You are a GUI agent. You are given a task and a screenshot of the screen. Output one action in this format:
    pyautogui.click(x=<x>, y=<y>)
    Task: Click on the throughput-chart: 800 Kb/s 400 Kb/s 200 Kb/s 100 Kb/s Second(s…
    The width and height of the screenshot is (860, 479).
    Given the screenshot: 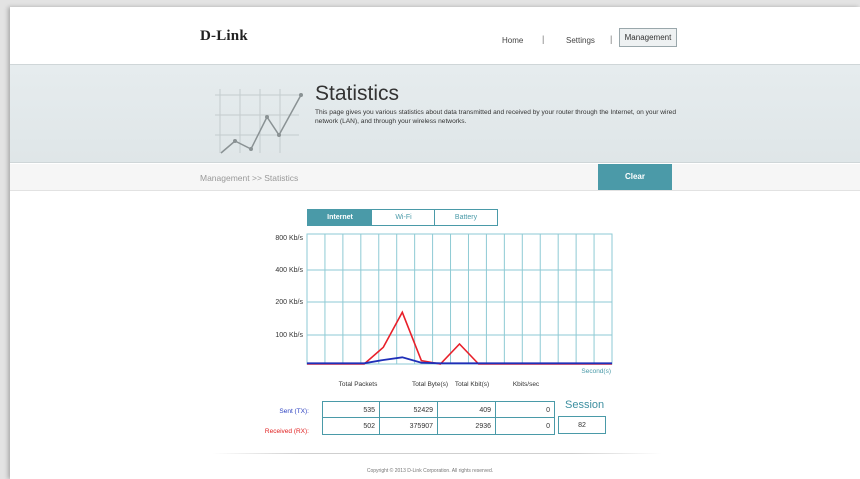 What is the action you would take?
    pyautogui.click(x=444, y=304)
    